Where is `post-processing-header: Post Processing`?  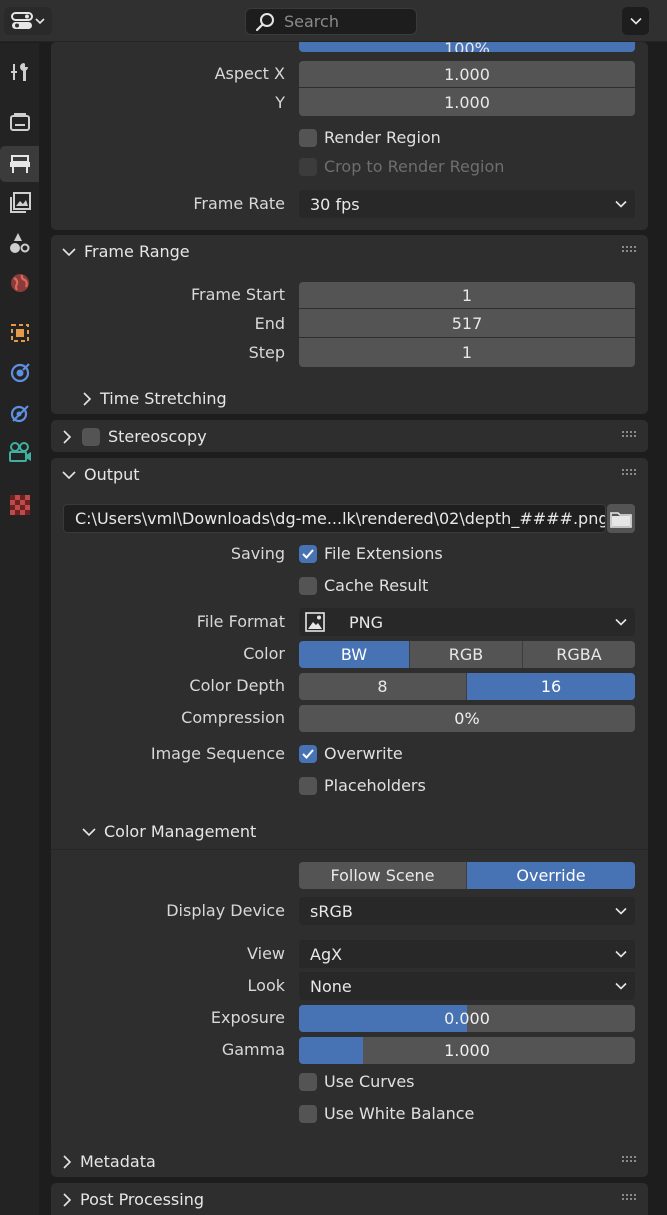 post-processing-header: Post Processing is located at coordinates (133, 1199).